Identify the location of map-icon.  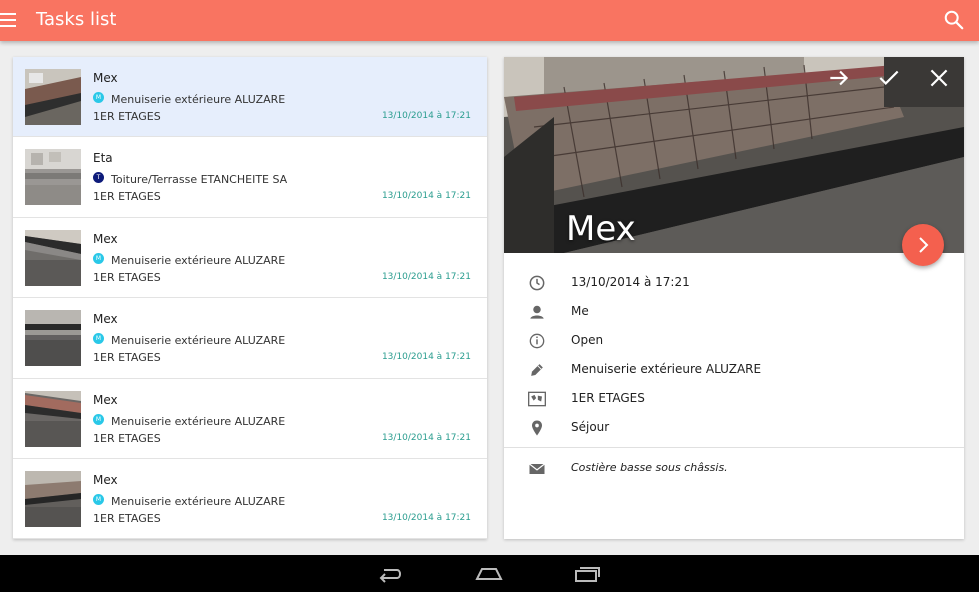
(537, 399).